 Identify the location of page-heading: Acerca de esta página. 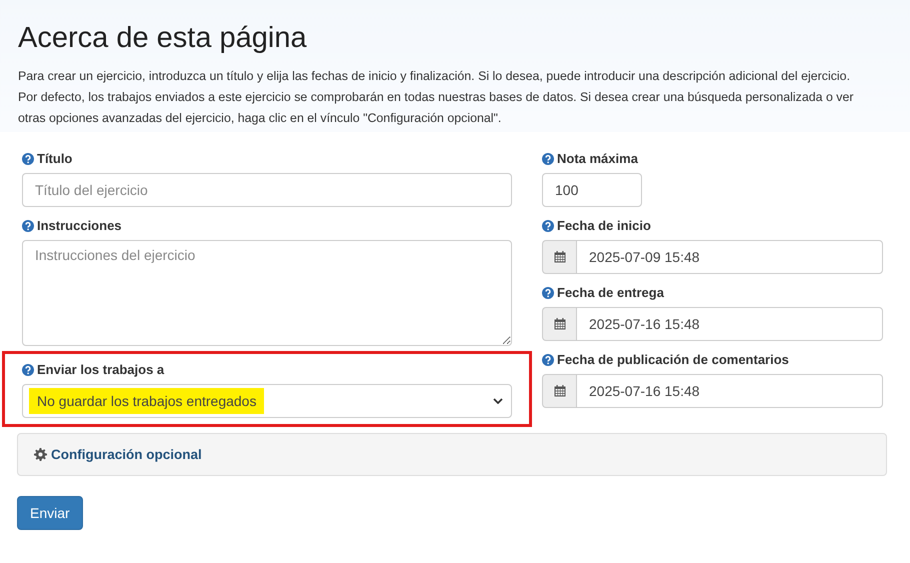
(162, 38).